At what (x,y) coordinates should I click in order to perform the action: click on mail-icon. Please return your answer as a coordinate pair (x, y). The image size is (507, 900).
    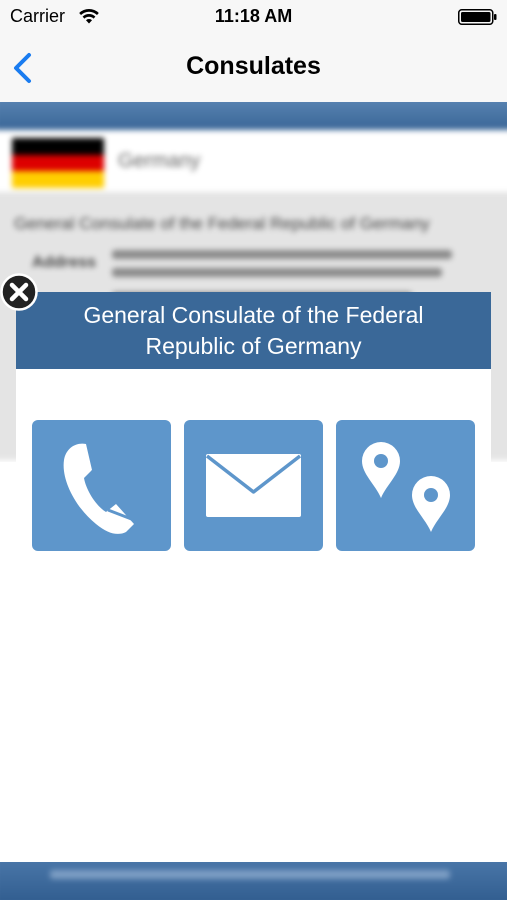
    Looking at the image, I should click on (253, 485).